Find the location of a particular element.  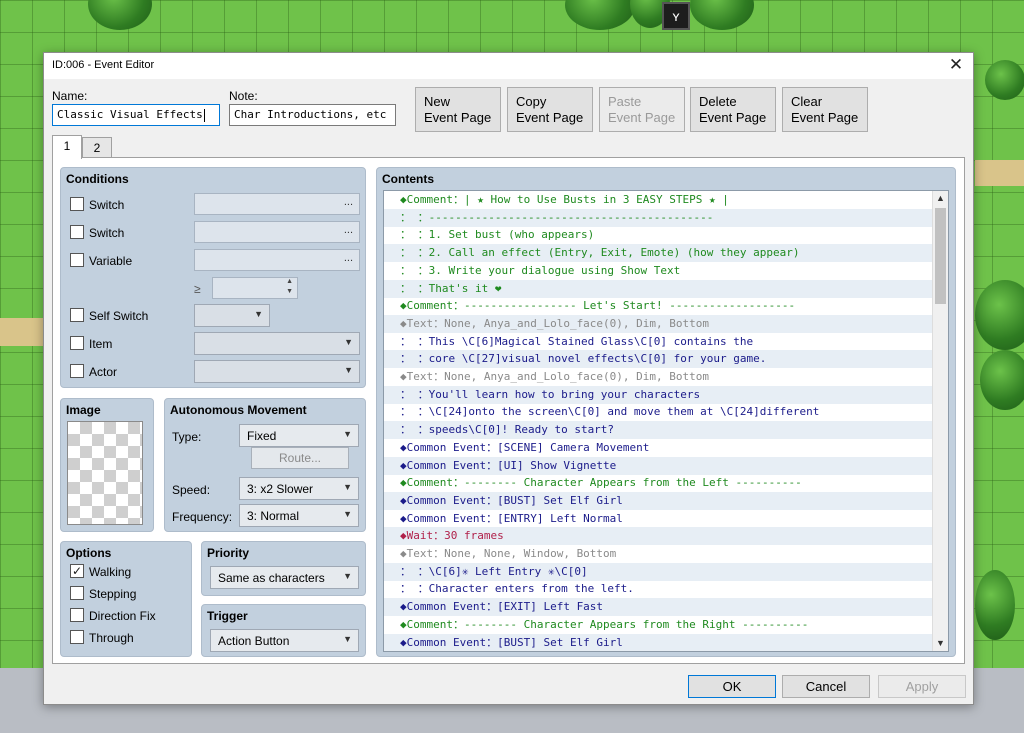

tab-page-1: 1 is located at coordinates (67, 147).